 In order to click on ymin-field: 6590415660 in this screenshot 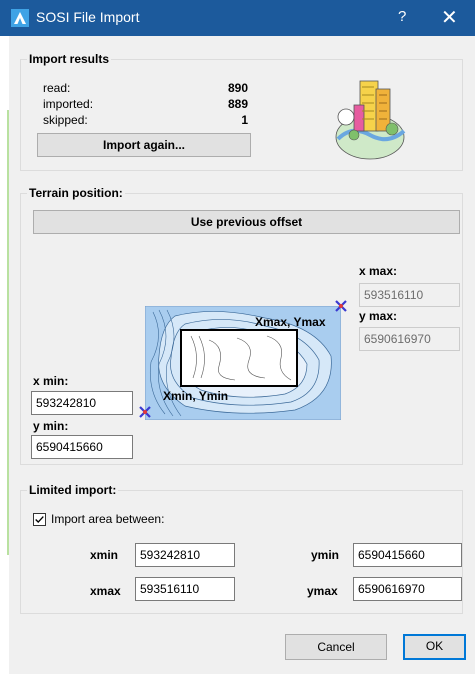, I will do `click(82, 447)`.